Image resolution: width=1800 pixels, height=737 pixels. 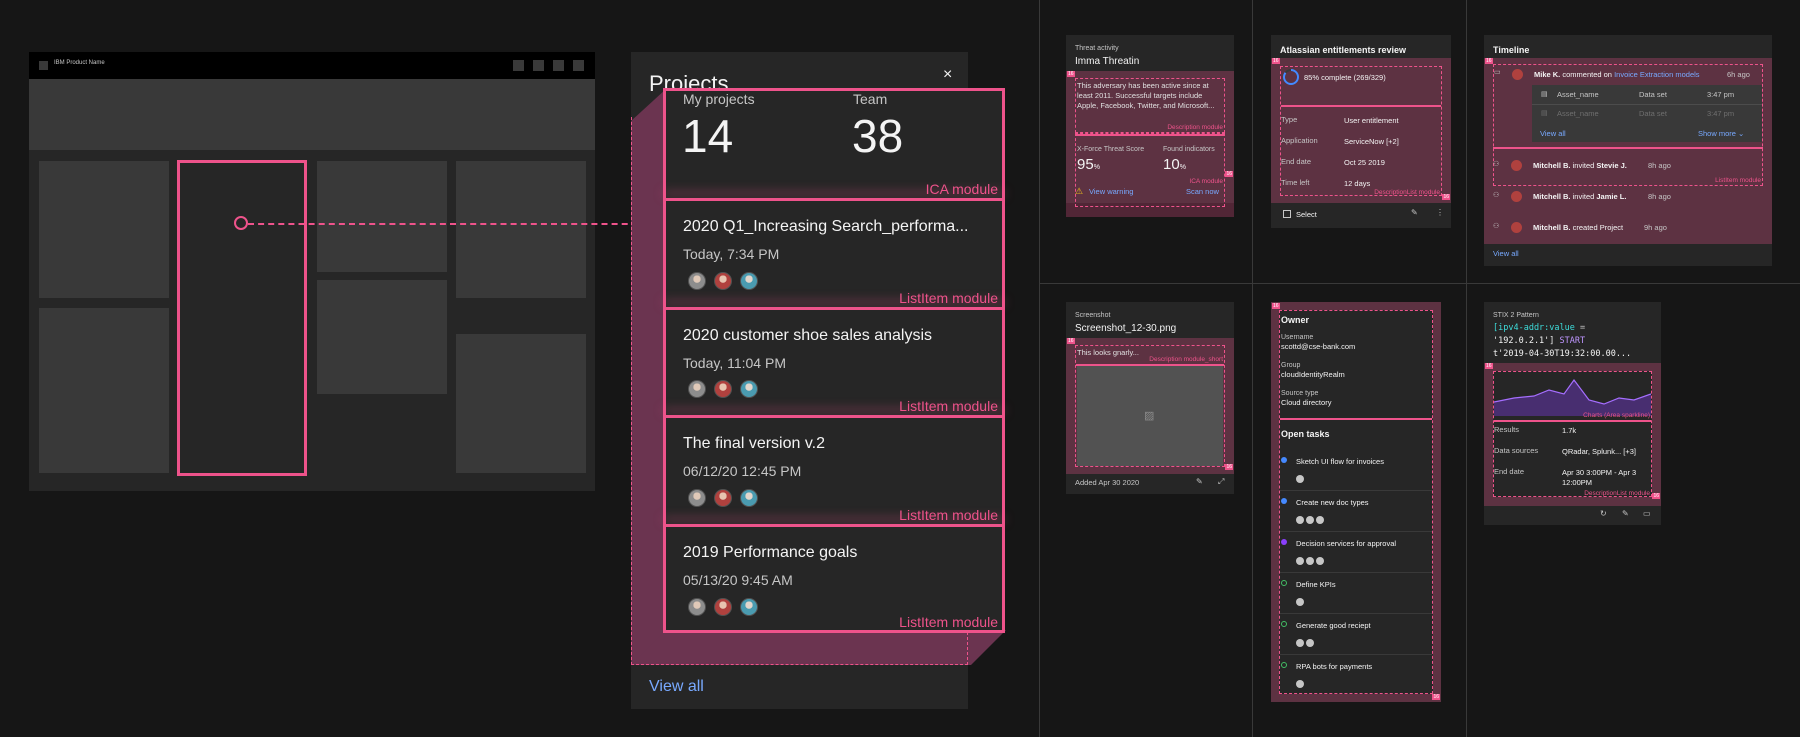 I want to click on field-value: scottd@cse-bank.com, so click(x=1318, y=346).